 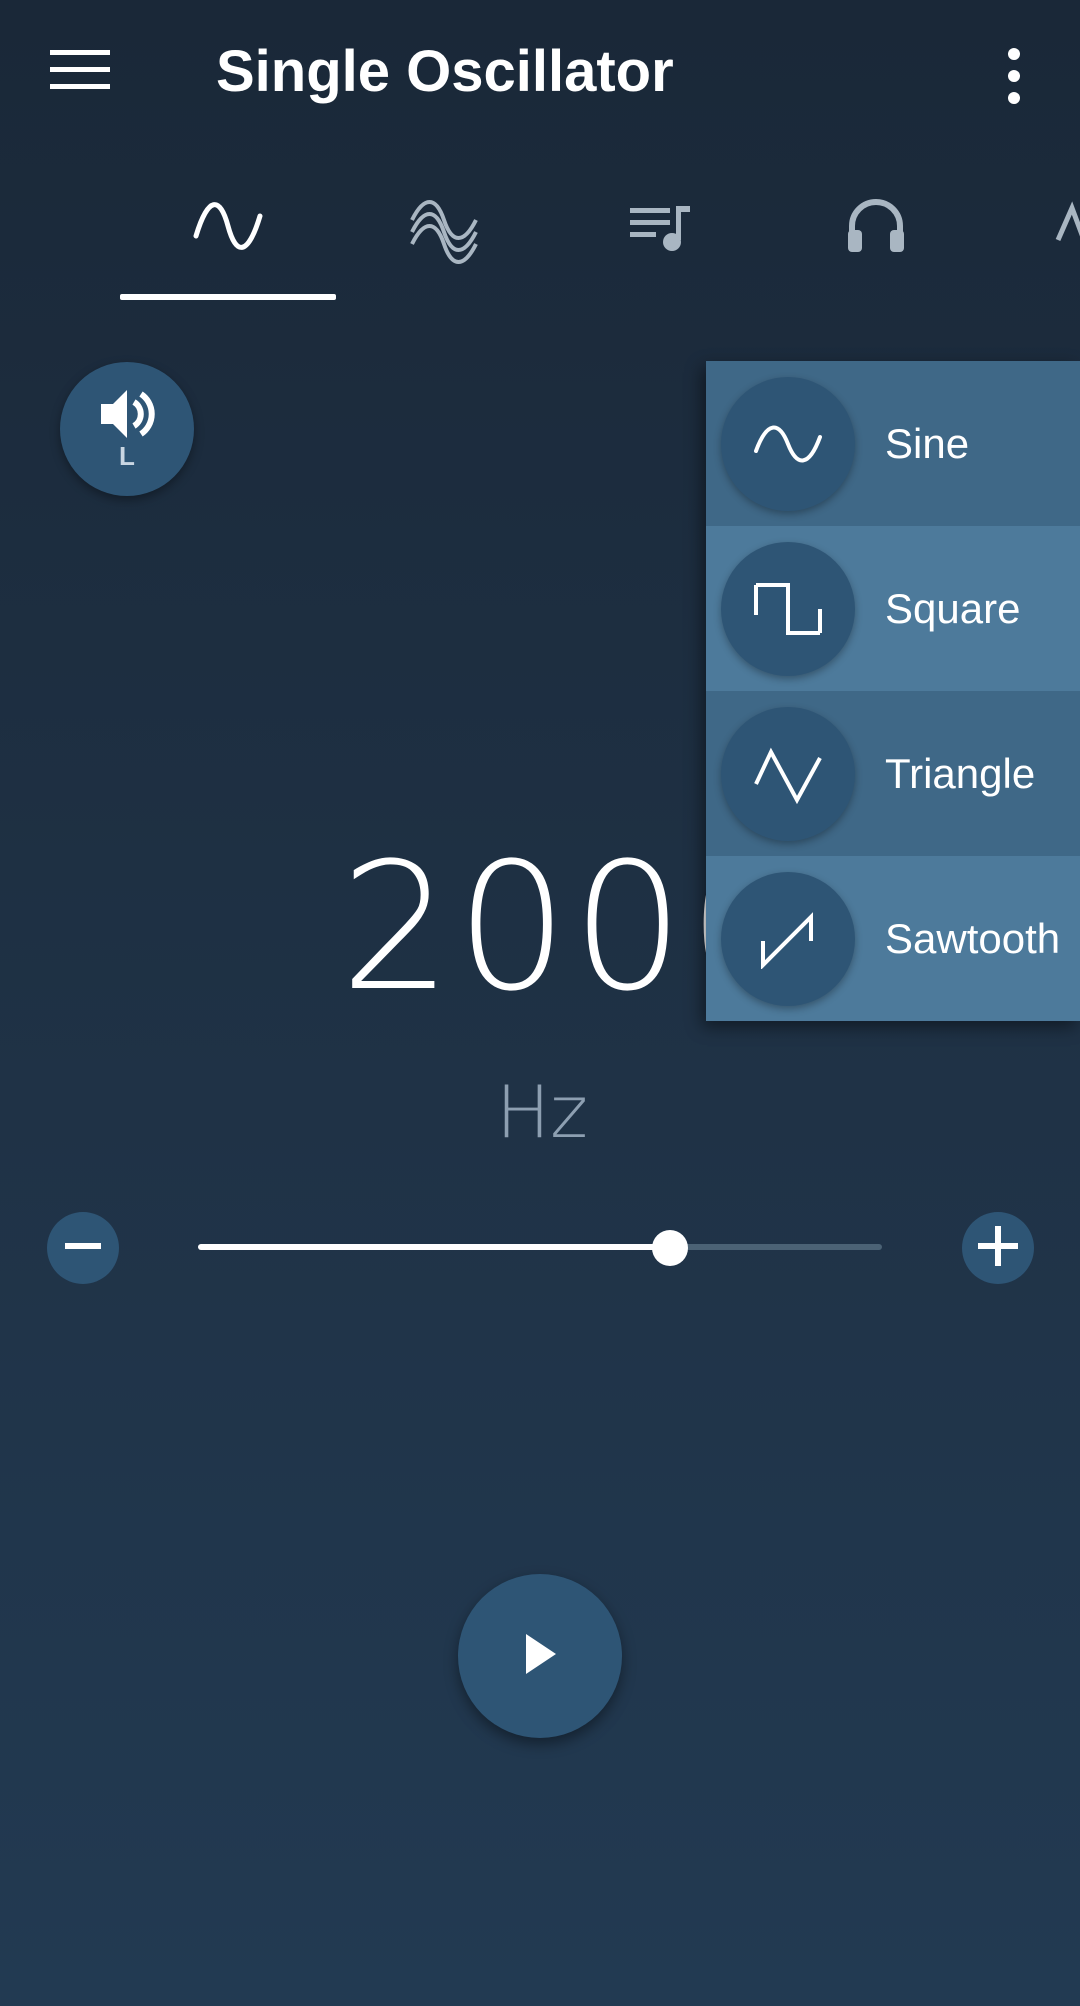 What do you see at coordinates (660, 220) in the screenshot?
I see `playlist-music-icon` at bounding box center [660, 220].